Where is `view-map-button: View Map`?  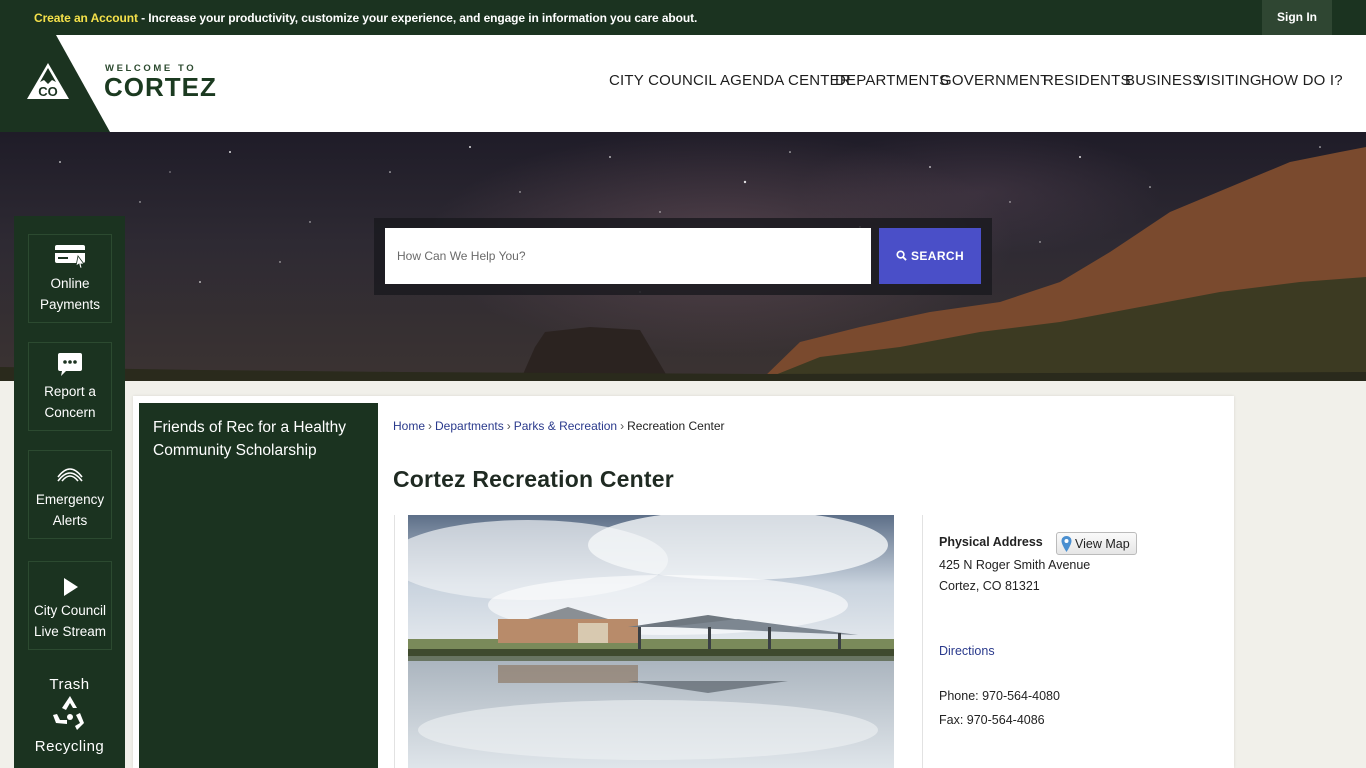 view-map-button: View Map is located at coordinates (1096, 543).